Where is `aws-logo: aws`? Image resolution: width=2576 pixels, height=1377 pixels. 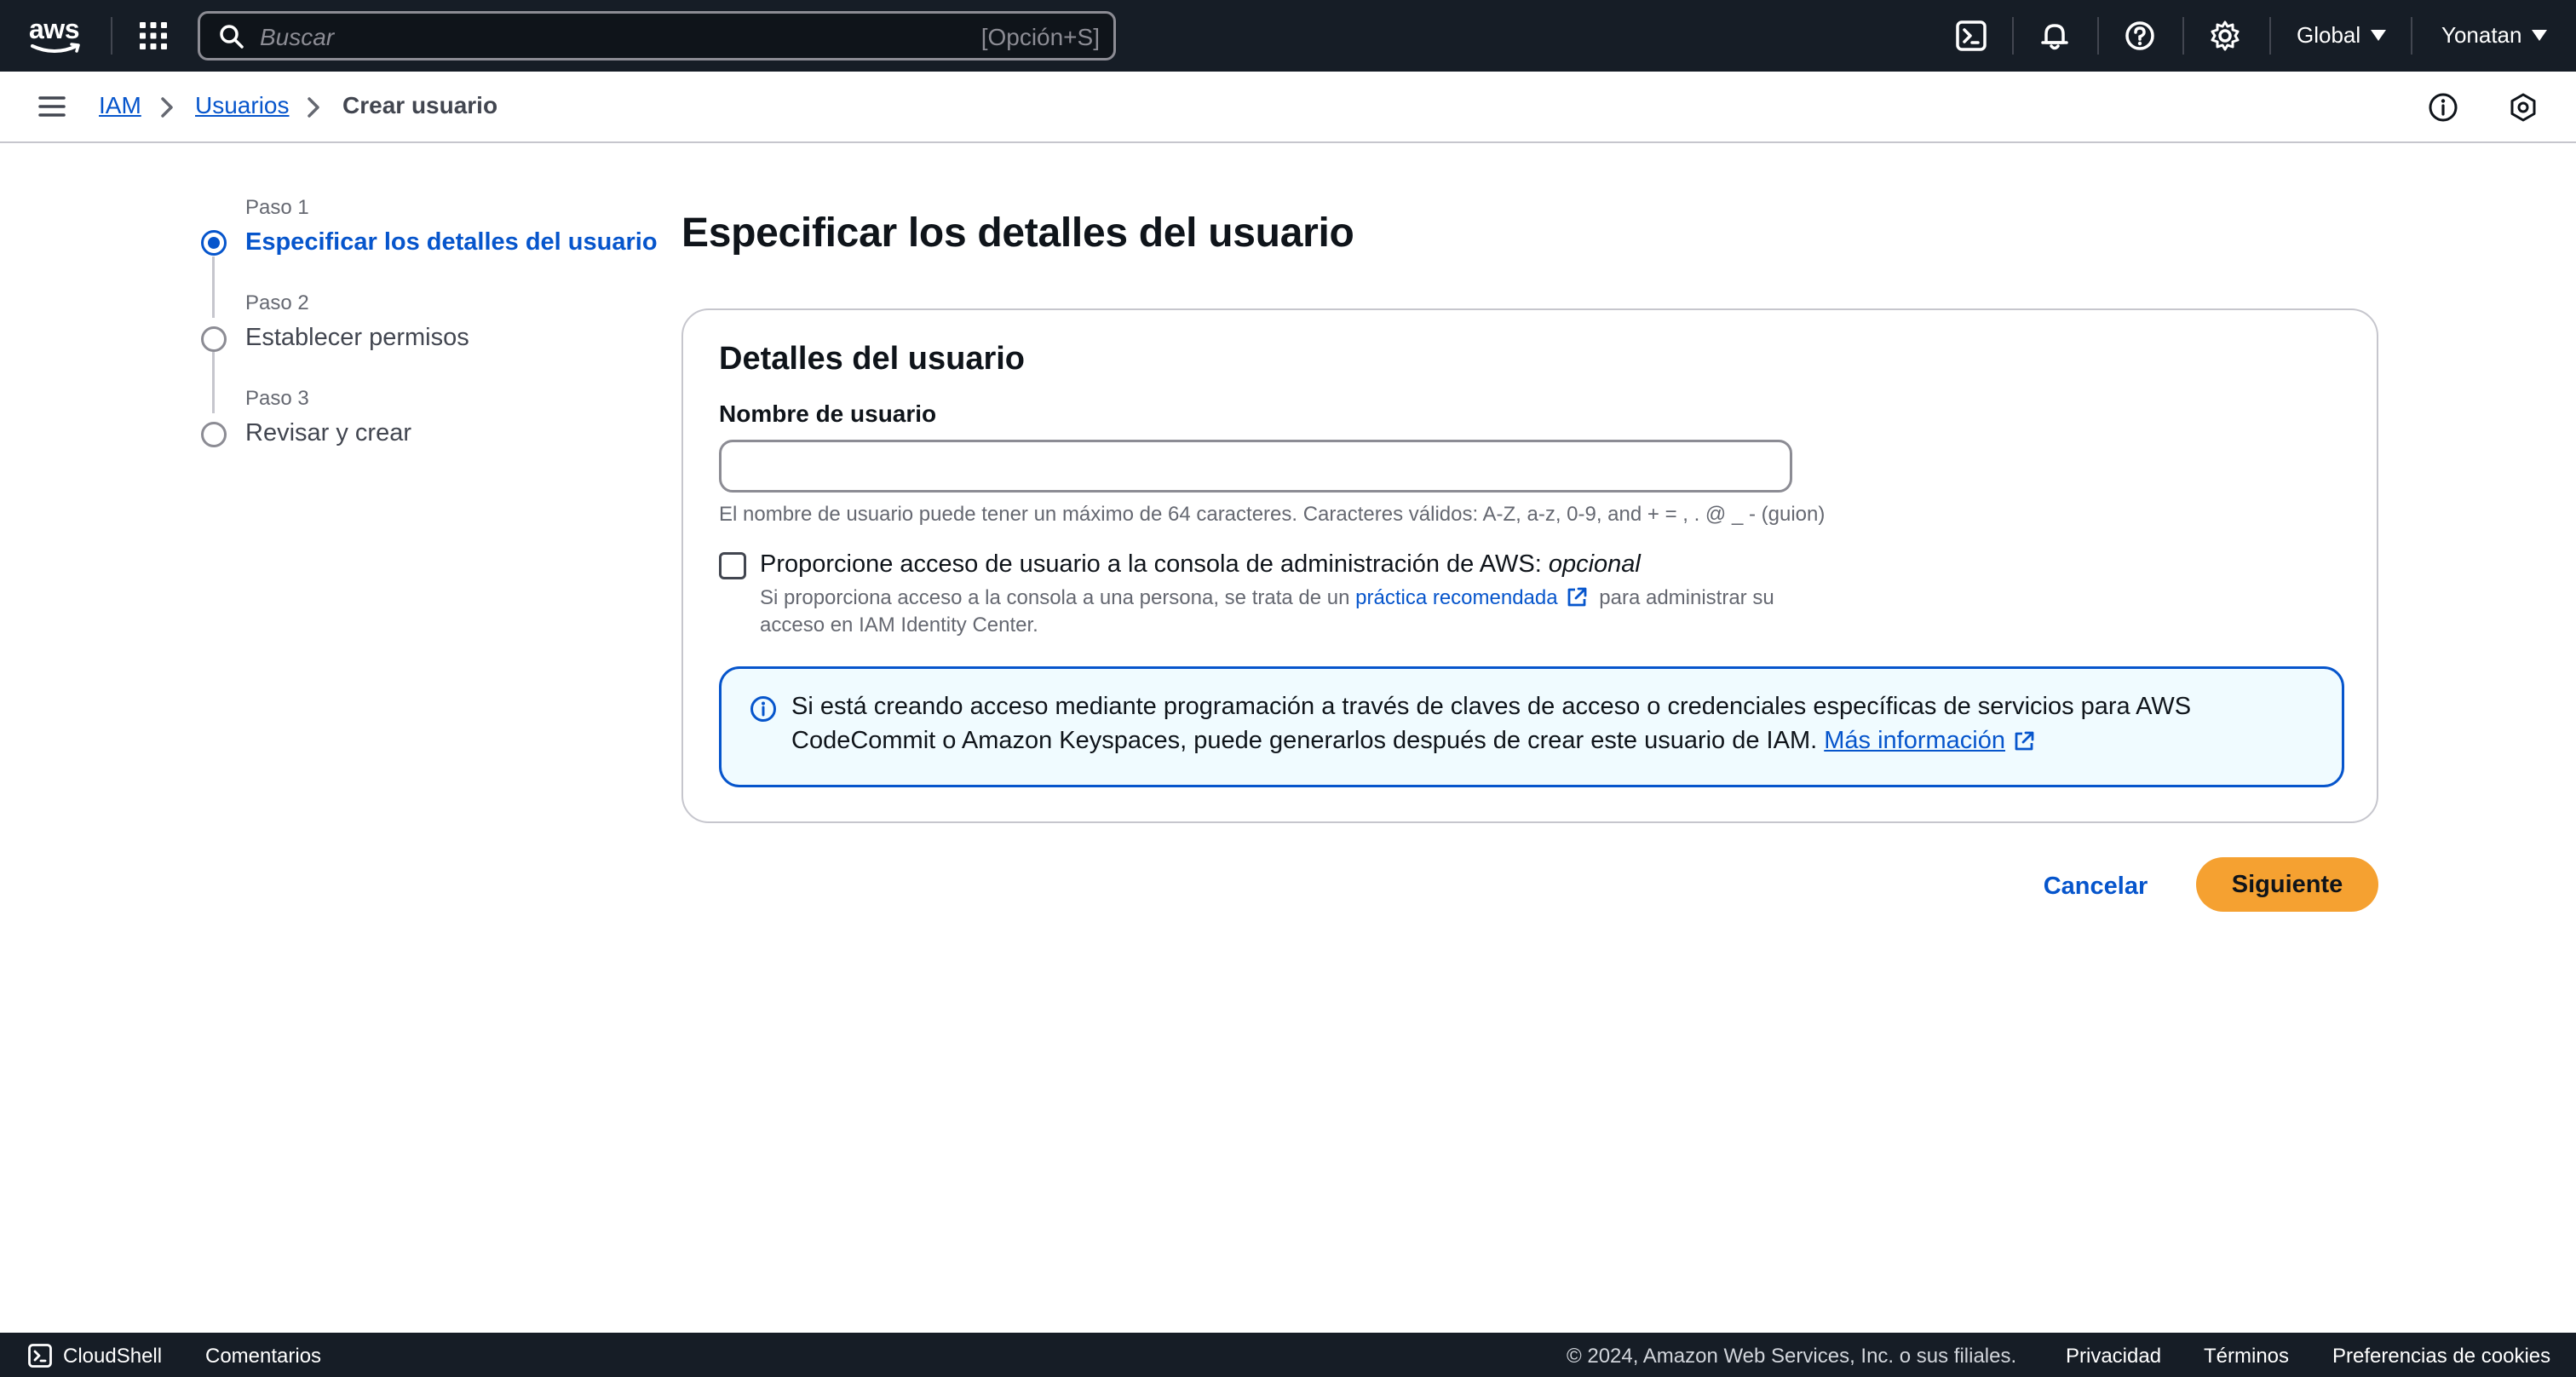 aws-logo: aws is located at coordinates (56, 35).